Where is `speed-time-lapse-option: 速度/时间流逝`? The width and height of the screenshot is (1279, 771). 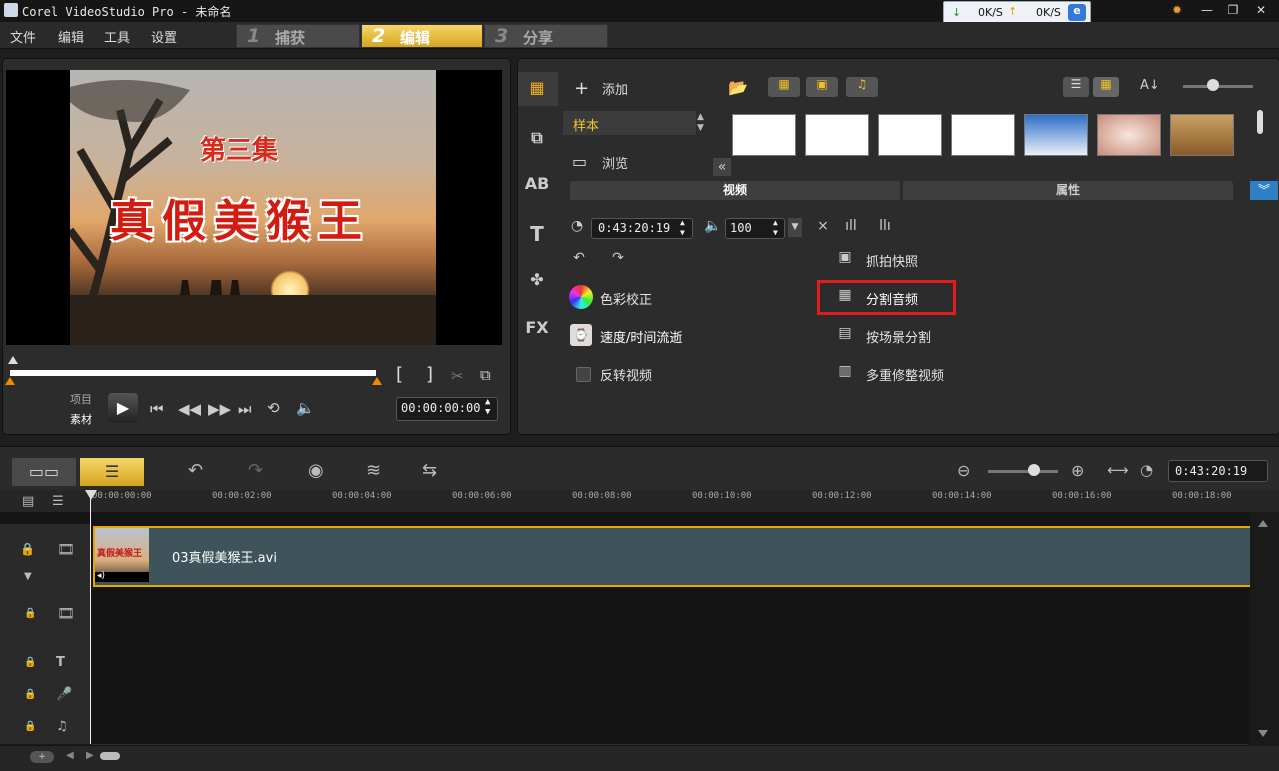
speed-time-lapse-option: 速度/时间流逝 is located at coordinates (641, 336).